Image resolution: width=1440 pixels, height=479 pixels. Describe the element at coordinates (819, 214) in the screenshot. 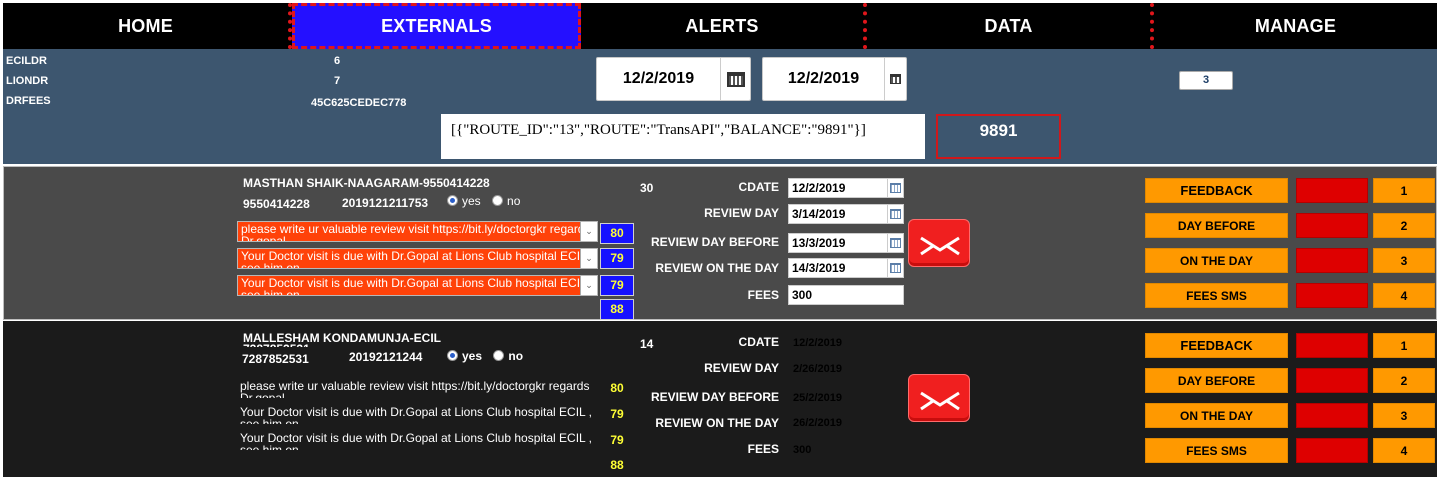

I see `review-day-value: 3/14/2019` at that location.